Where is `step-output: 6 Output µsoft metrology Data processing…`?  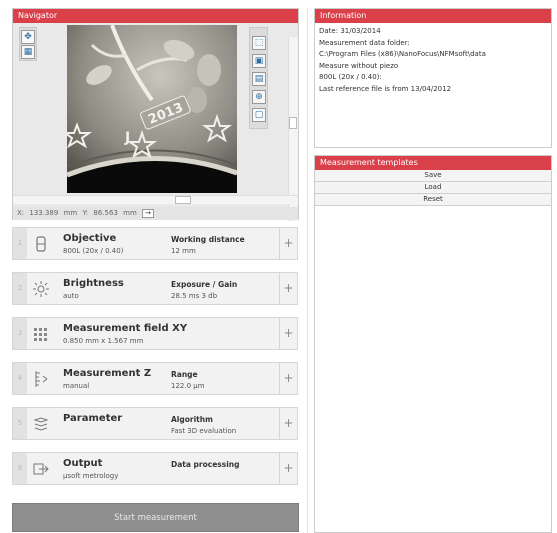 step-output: 6 Output µsoft metrology Data processing… is located at coordinates (155, 468).